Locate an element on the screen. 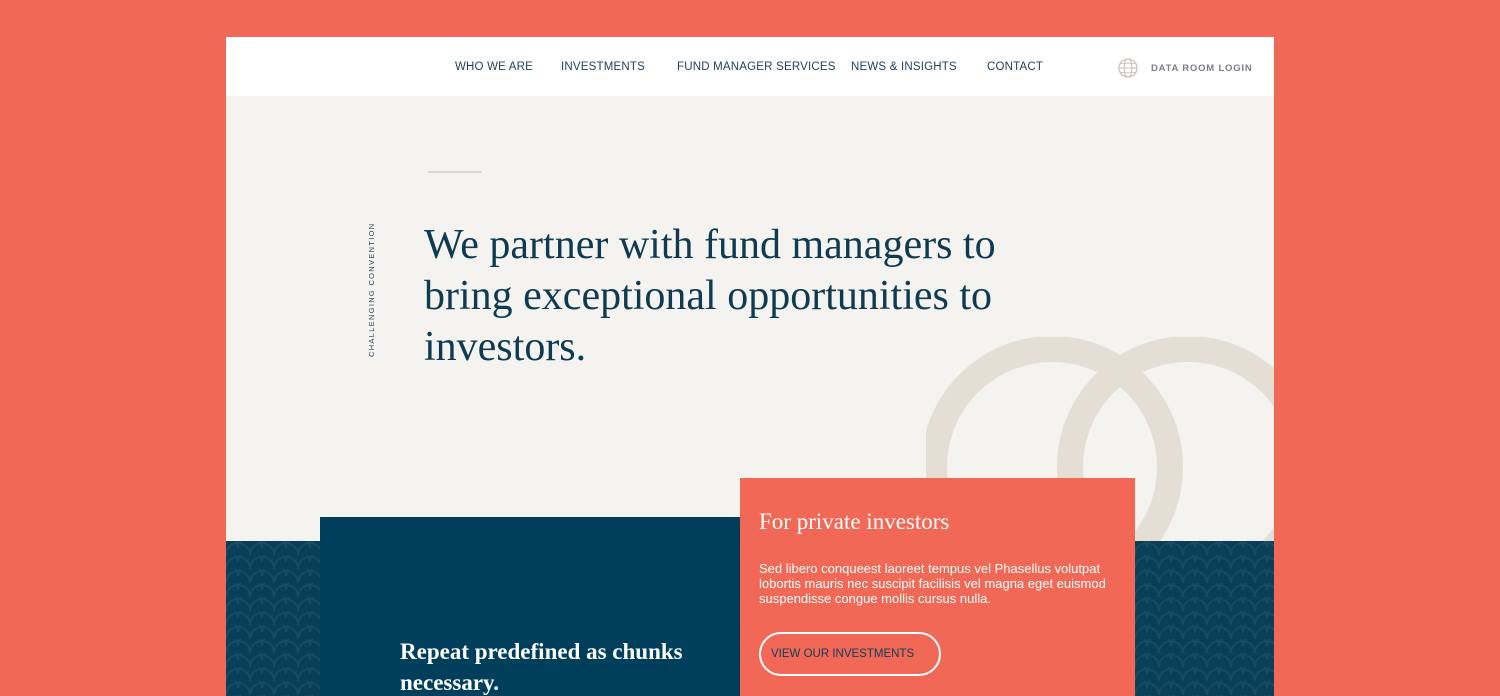 This screenshot has height=696, width=1500. private-investors-title: For private investors is located at coordinates (854, 521).